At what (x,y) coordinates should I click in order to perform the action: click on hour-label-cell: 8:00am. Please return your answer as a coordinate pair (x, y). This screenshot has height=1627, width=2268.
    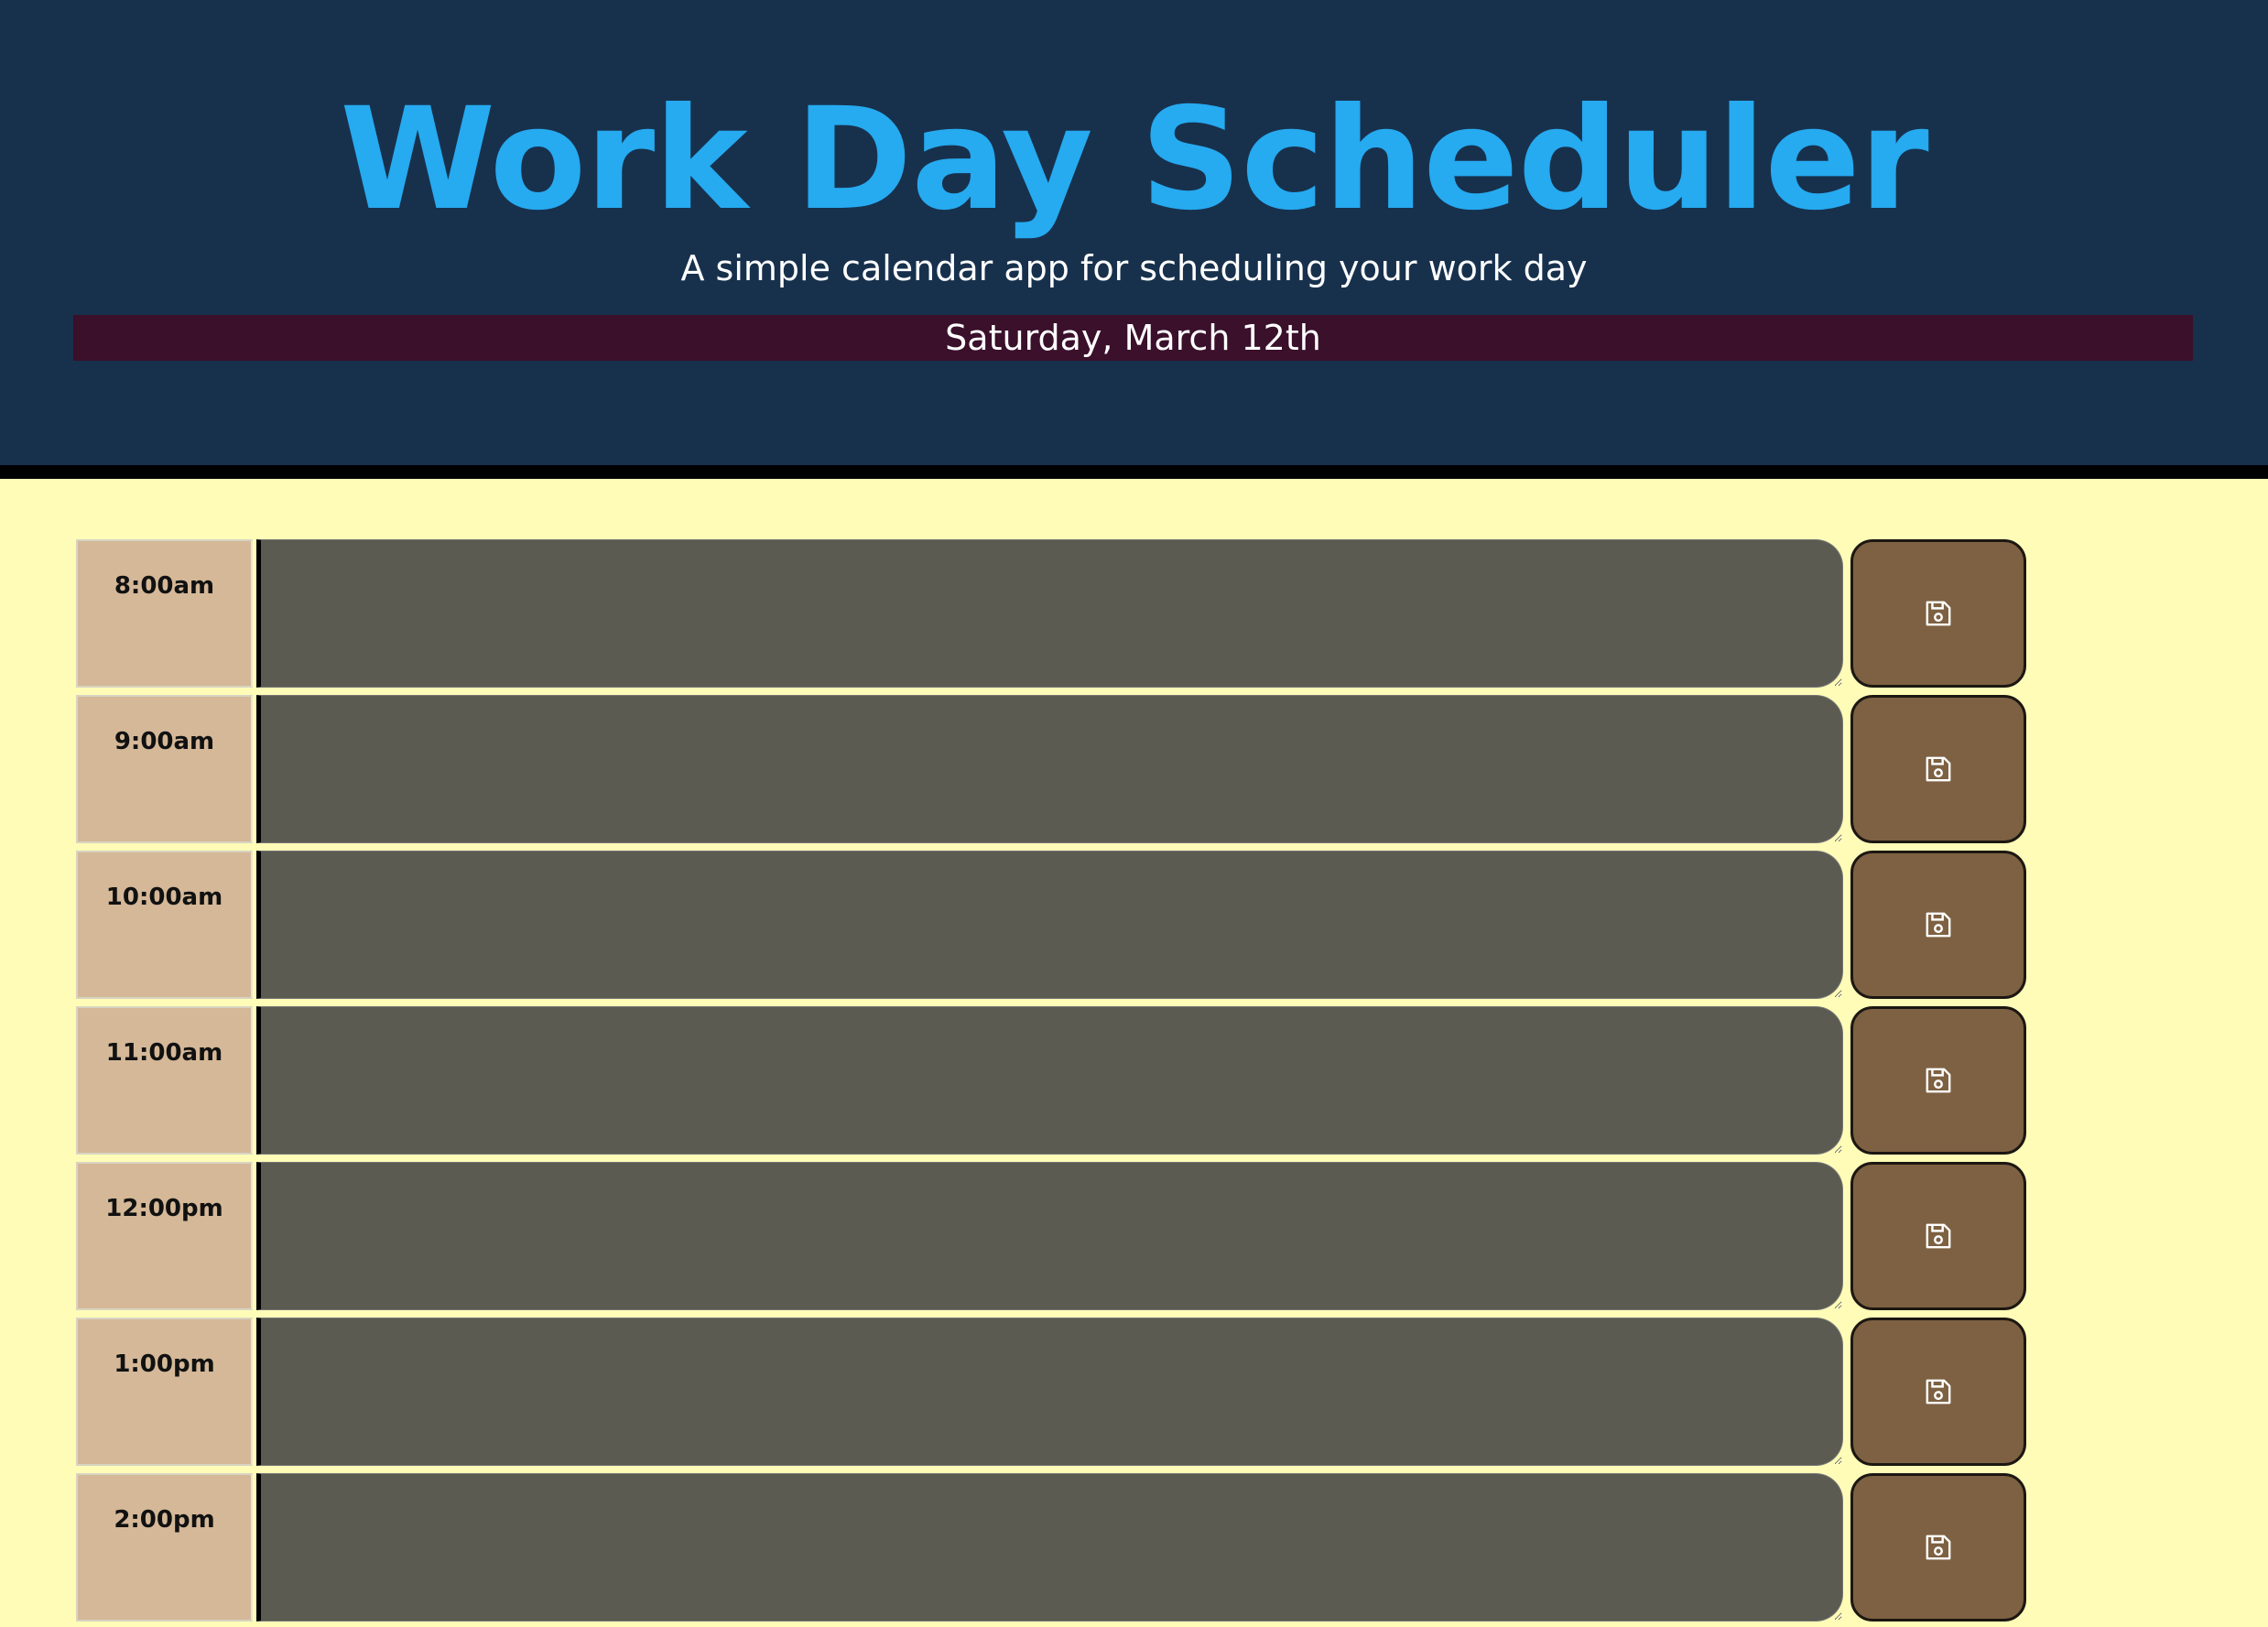
    Looking at the image, I should click on (165, 613).